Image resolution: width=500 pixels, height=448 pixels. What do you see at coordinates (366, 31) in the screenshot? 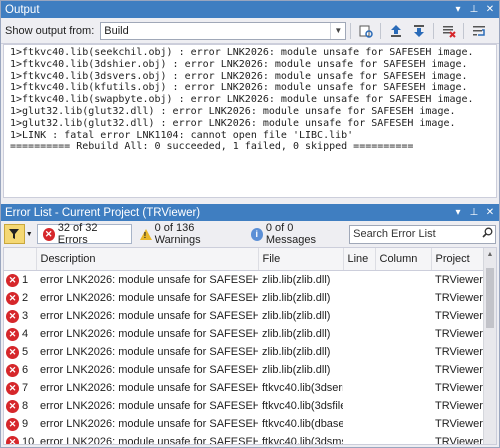
I see `find-message-icon` at bounding box center [366, 31].